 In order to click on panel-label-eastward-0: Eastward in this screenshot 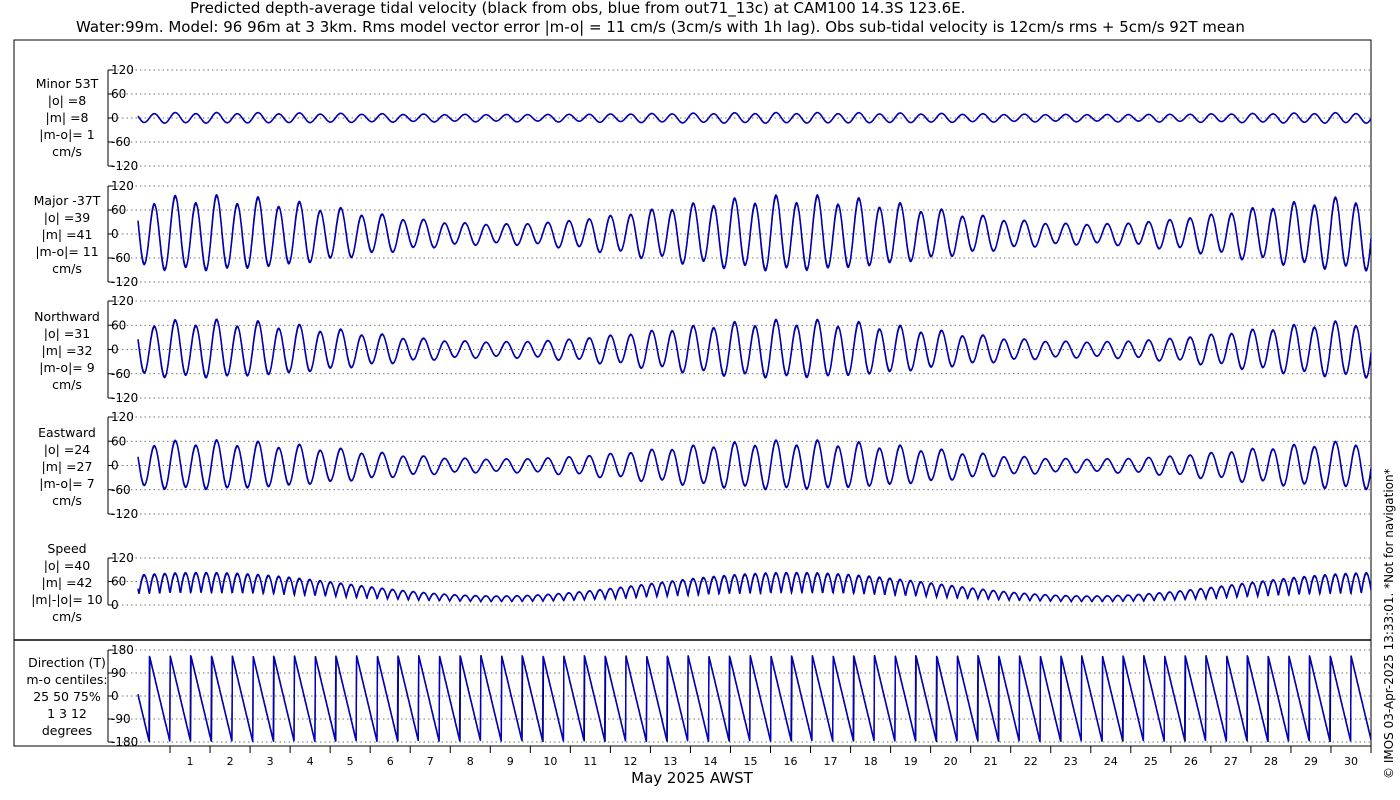, I will do `click(67, 432)`.